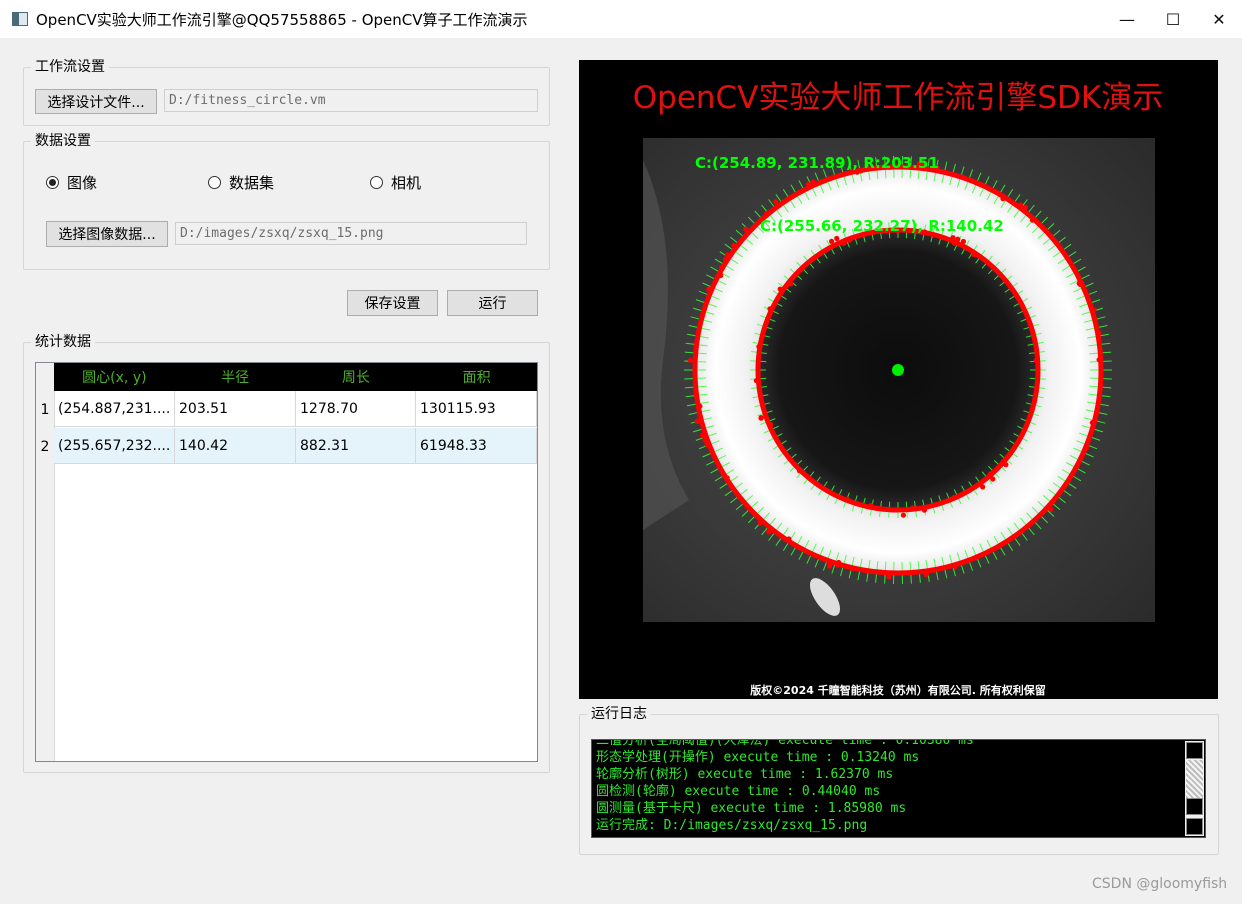 This screenshot has height=904, width=1242. What do you see at coordinates (52, 182) in the screenshot?
I see `radio-image-indicator` at bounding box center [52, 182].